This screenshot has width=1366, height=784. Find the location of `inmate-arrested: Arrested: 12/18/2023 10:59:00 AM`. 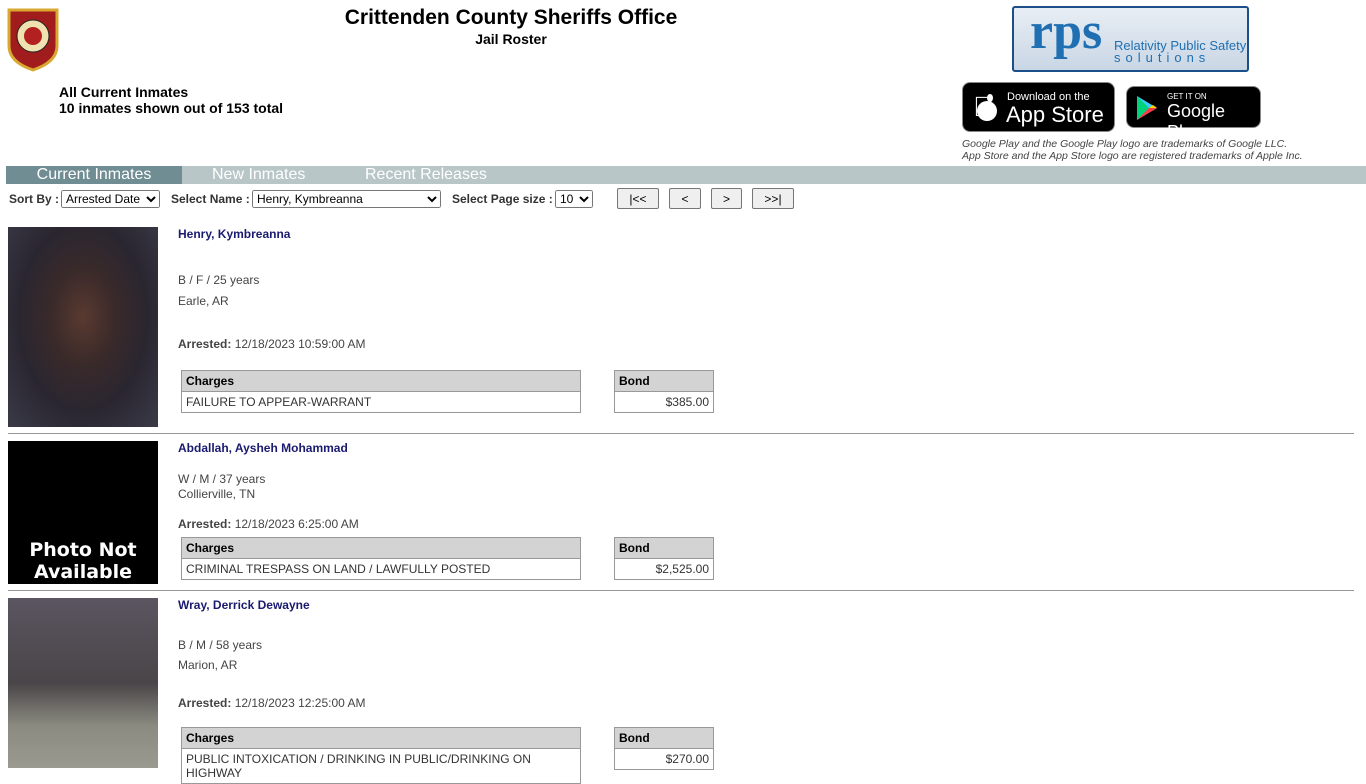

inmate-arrested: Arrested: 12/18/2023 10:59:00 AM is located at coordinates (271, 344).